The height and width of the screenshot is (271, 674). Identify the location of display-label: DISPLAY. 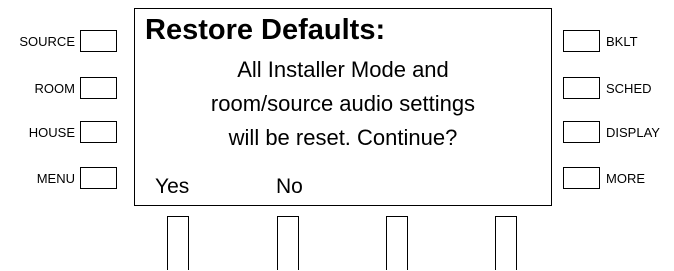
(633, 132).